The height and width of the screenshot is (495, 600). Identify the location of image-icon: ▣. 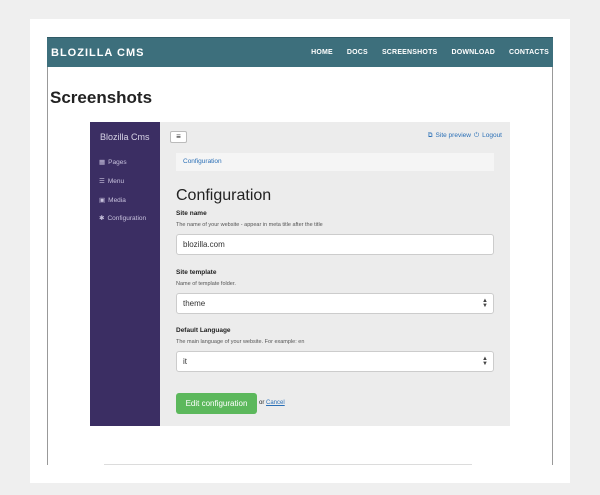
(102, 200).